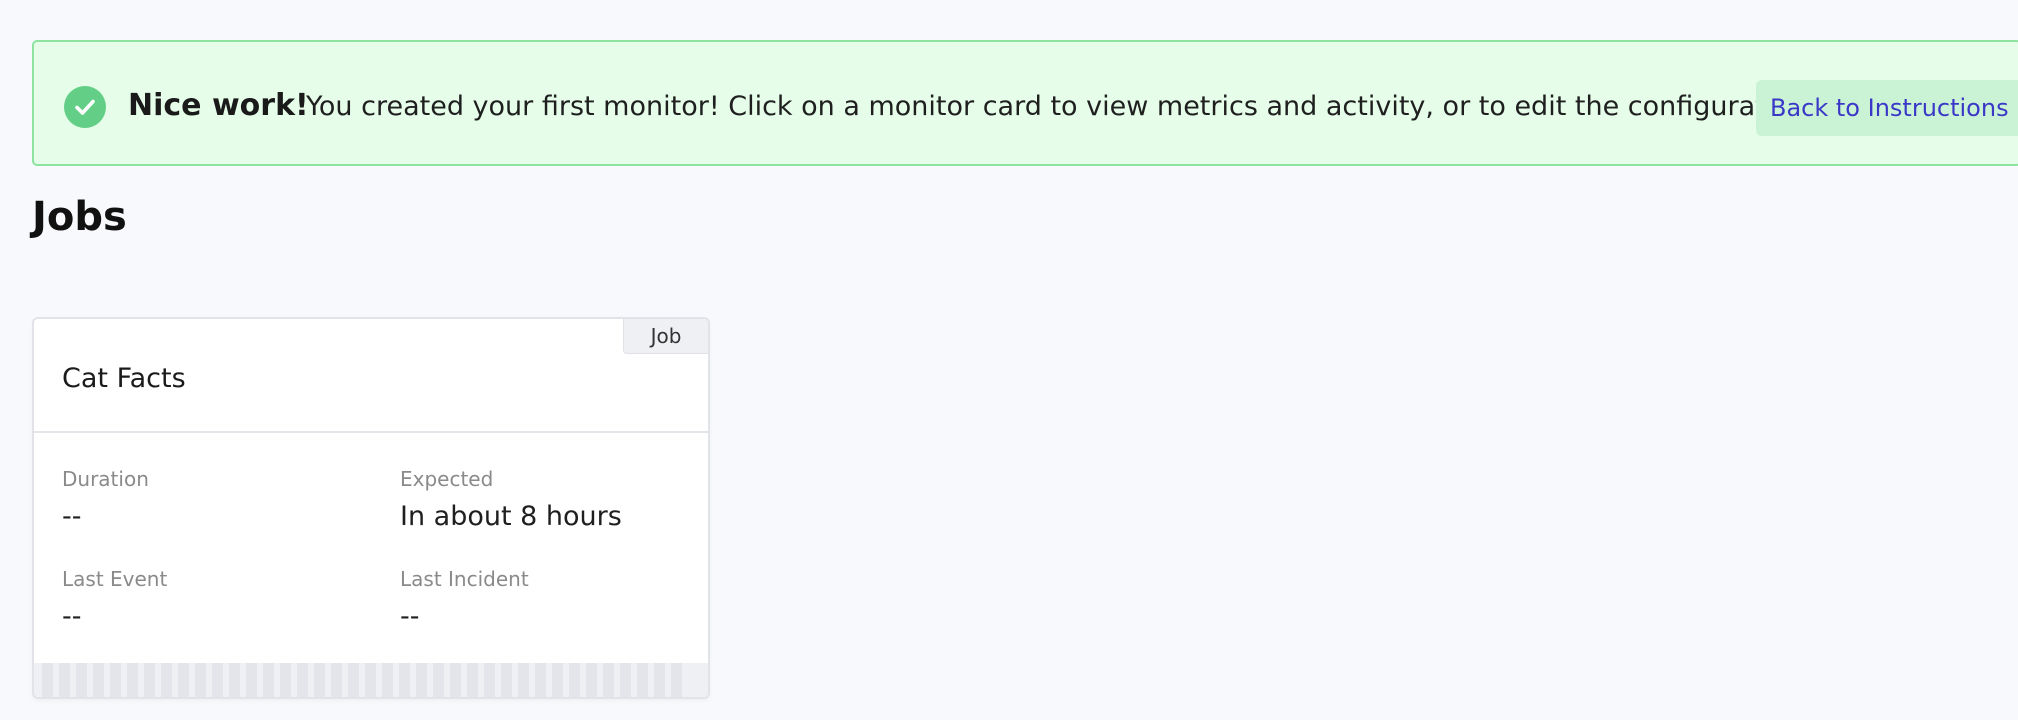 The height and width of the screenshot is (720, 2018). What do you see at coordinates (410, 616) in the screenshot?
I see `last-incident-value: --` at bounding box center [410, 616].